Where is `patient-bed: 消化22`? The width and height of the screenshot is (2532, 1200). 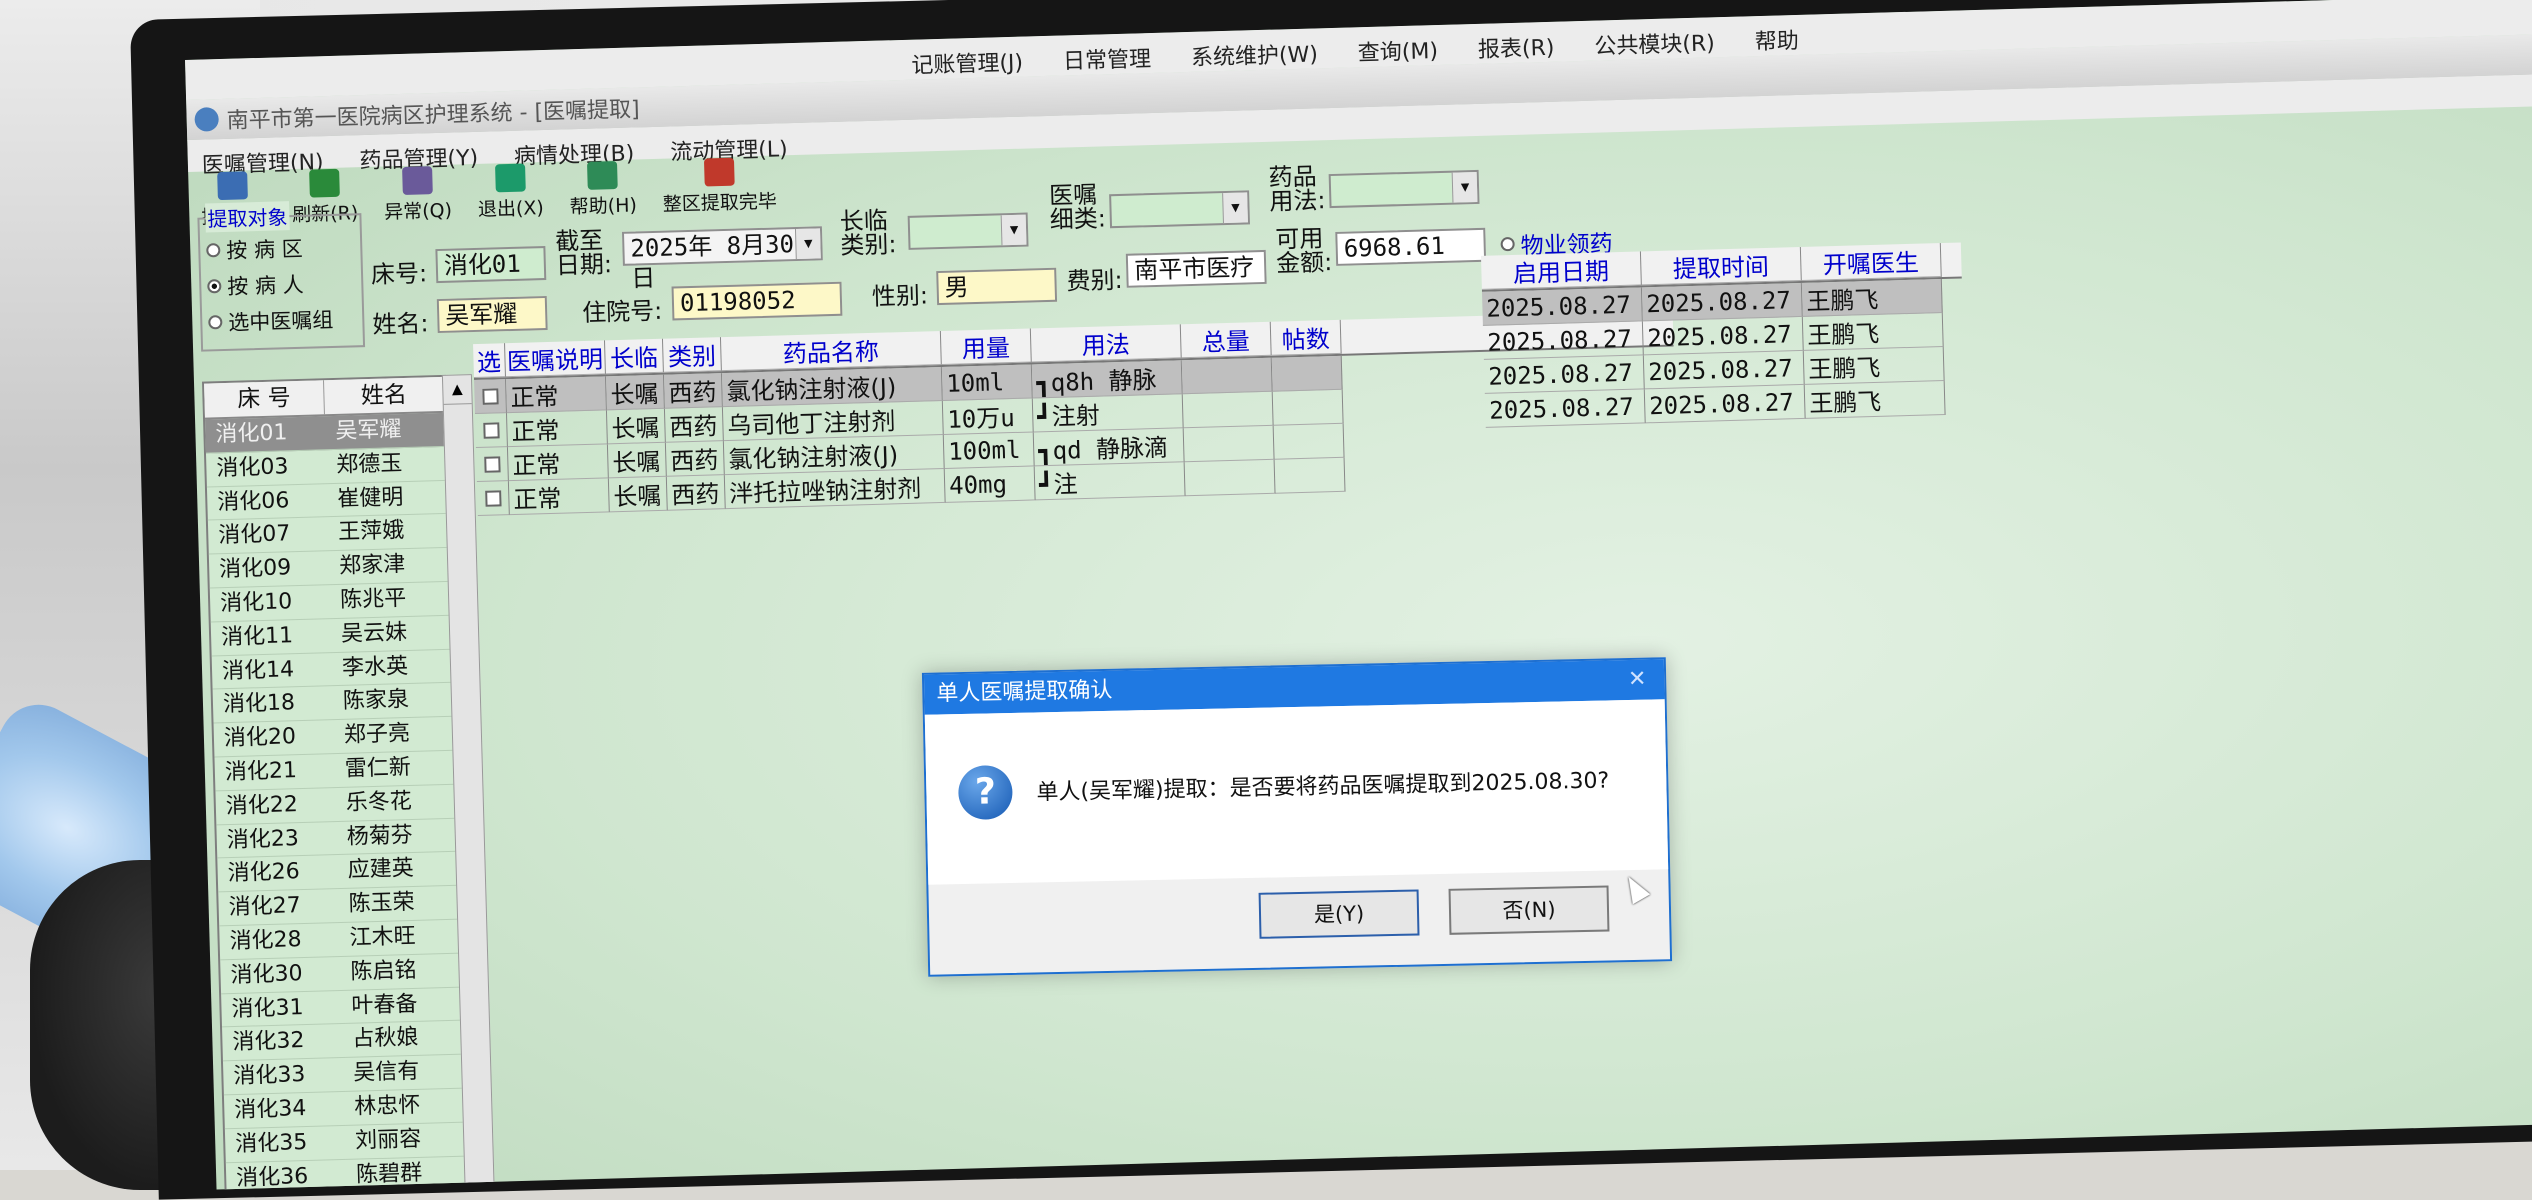 patient-bed: 消化22 is located at coordinates (262, 805).